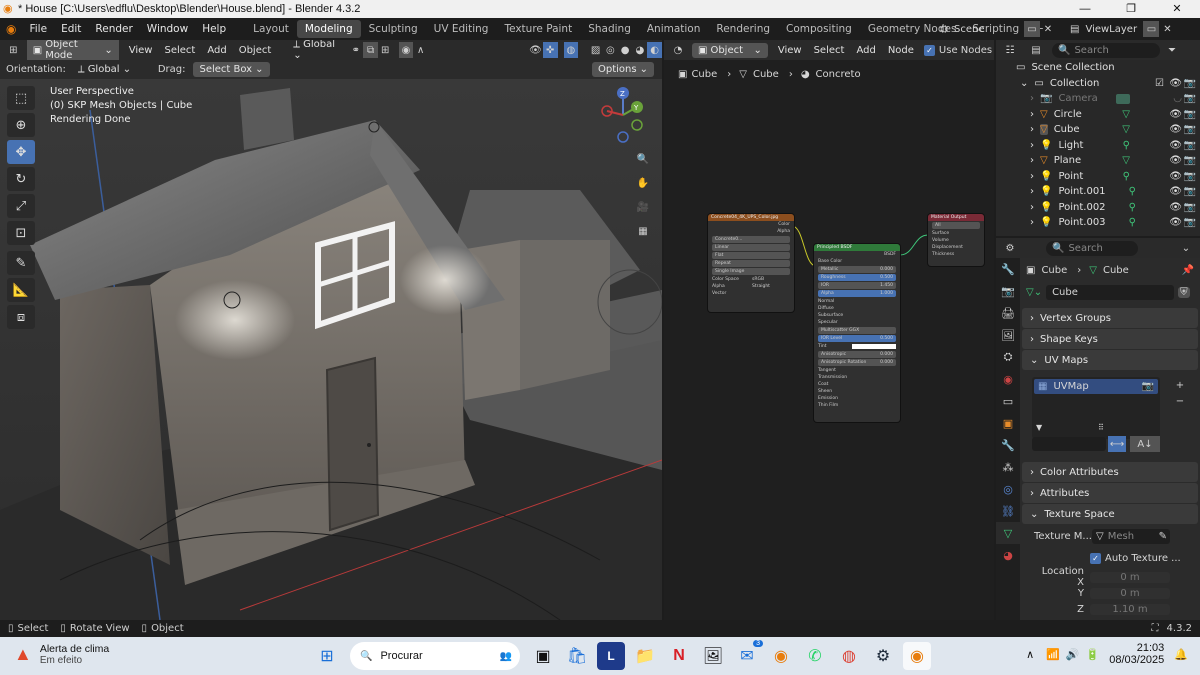 This screenshot has width=1200, height=675. I want to click on subsurface-panel: Subsurface, so click(857, 315).